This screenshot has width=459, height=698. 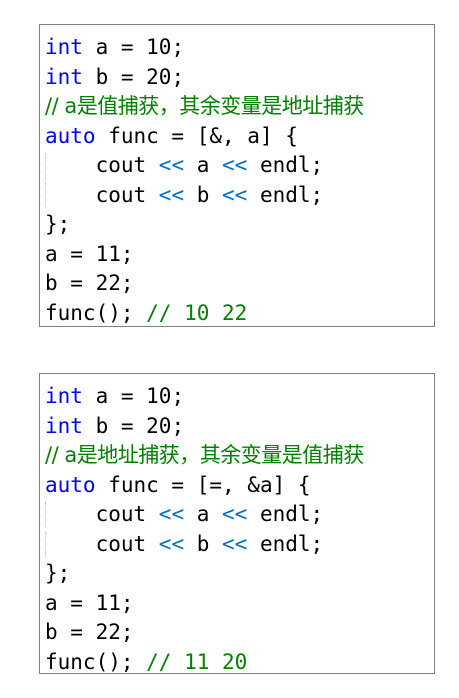 What do you see at coordinates (197, 312) in the screenshot?
I see `comment-token: // 10 22` at bounding box center [197, 312].